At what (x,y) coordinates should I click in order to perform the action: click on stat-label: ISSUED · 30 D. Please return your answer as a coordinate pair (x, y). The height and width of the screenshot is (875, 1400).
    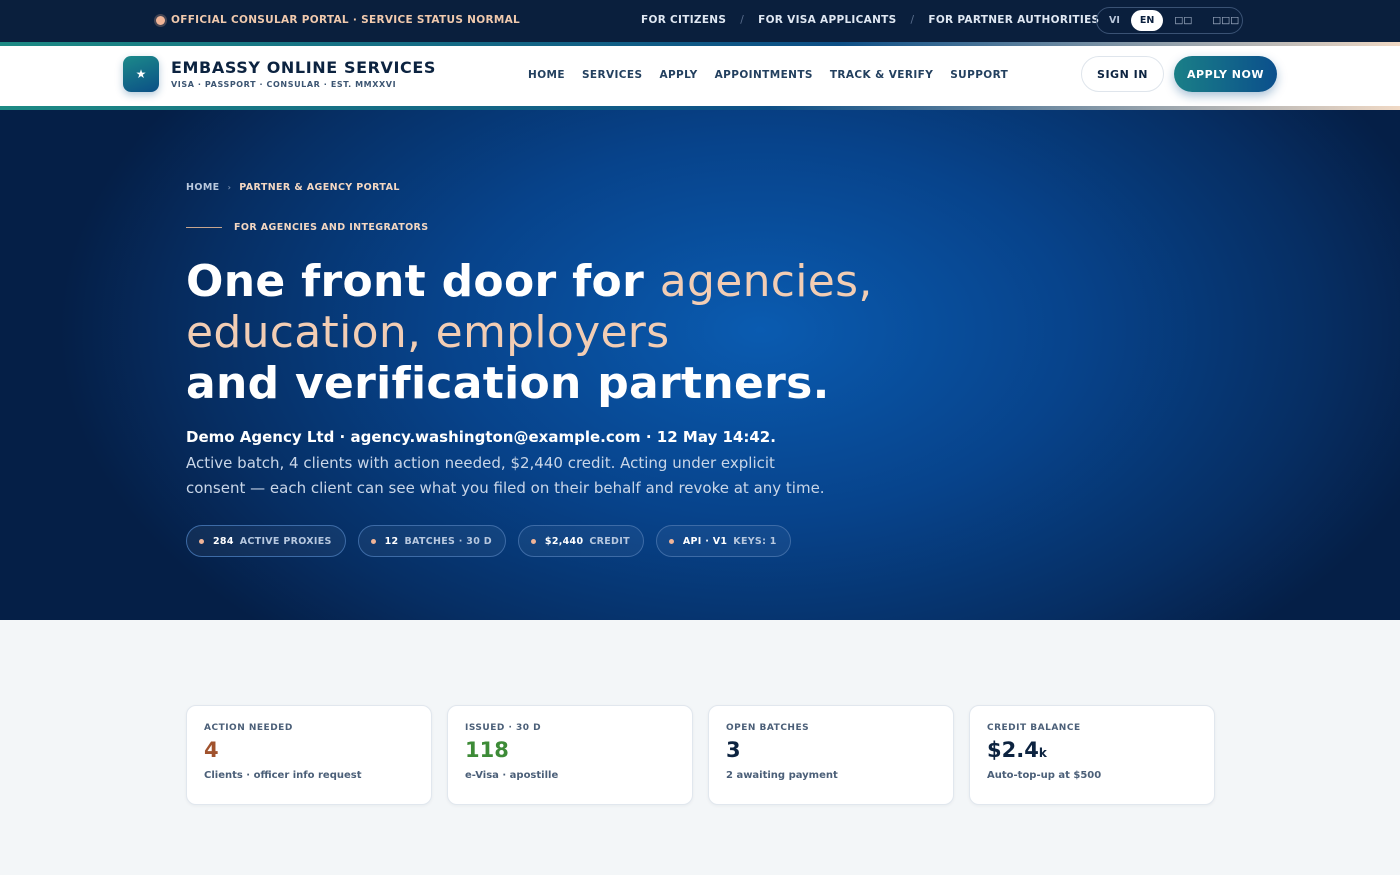
    Looking at the image, I should click on (503, 728).